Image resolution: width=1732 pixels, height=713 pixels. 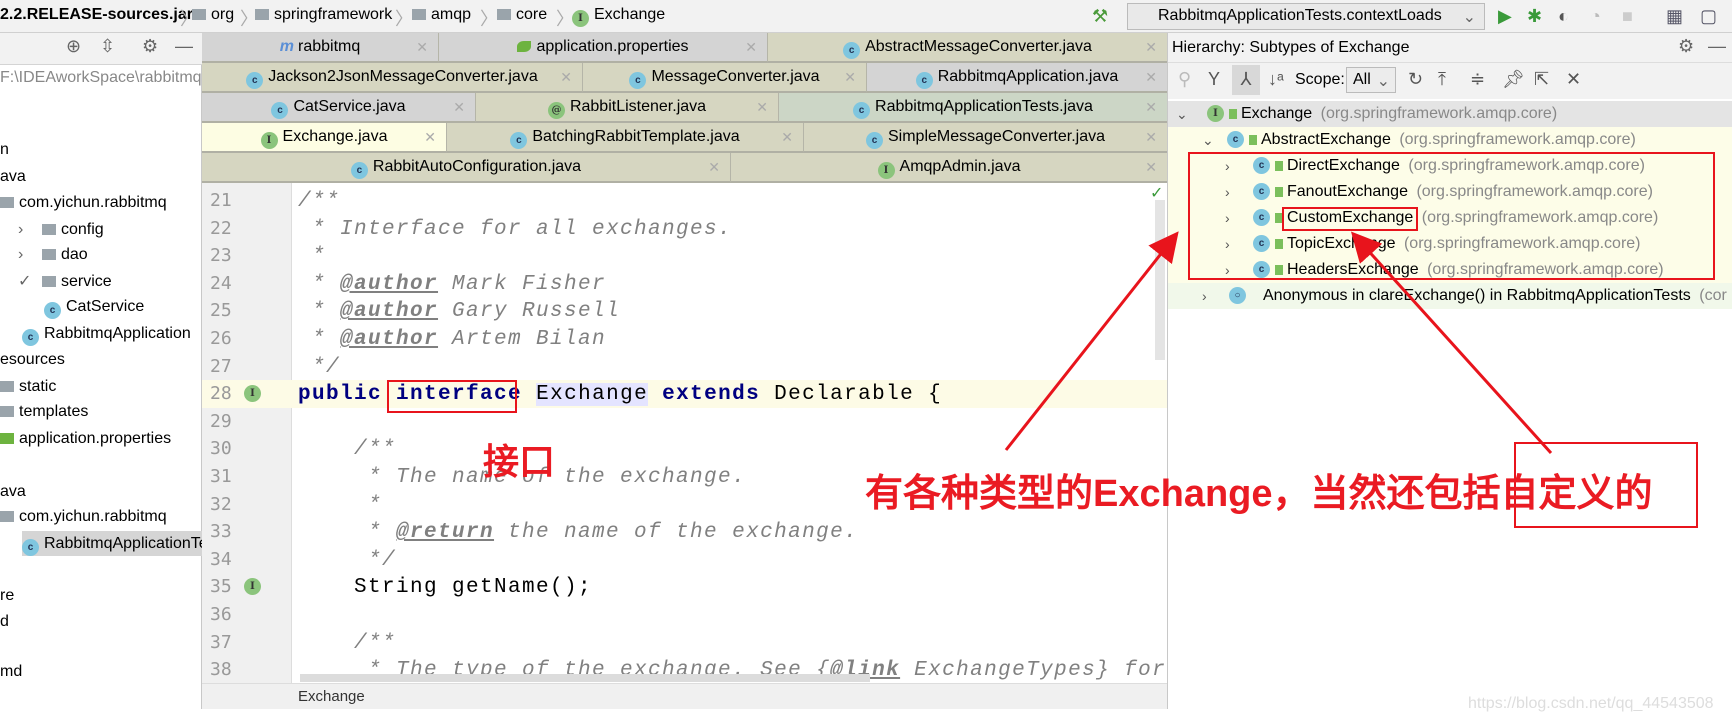 What do you see at coordinates (1278, 343) in the screenshot?
I see `annotation-arrows` at bounding box center [1278, 343].